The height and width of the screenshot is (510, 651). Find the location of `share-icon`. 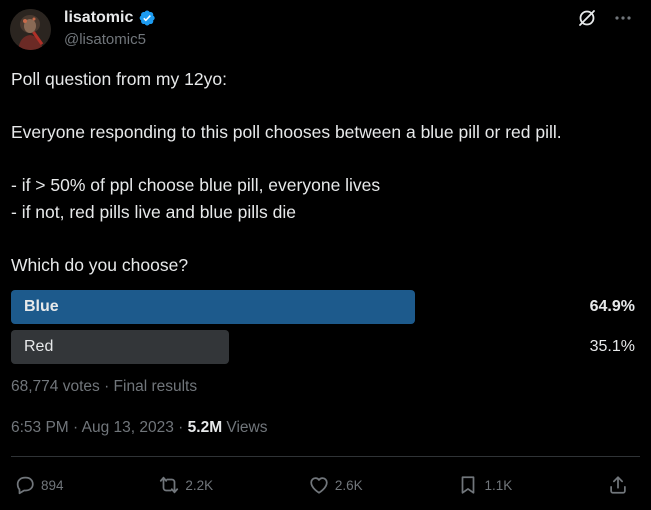

share-icon is located at coordinates (618, 485).